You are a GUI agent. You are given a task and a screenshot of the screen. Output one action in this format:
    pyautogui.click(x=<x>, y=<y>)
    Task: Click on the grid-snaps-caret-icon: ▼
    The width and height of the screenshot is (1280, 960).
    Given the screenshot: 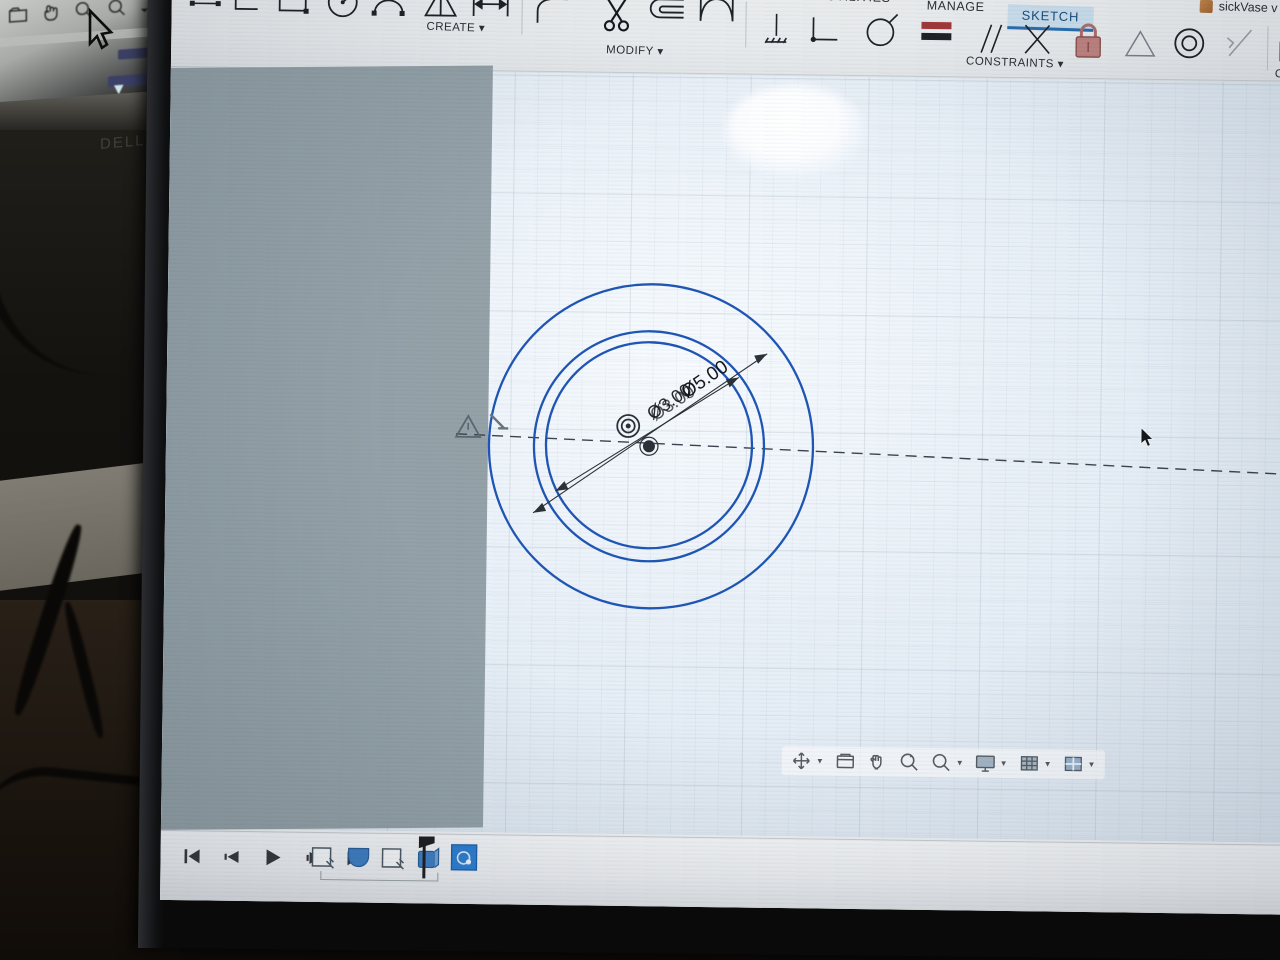 What is the action you would take?
    pyautogui.click(x=1048, y=763)
    